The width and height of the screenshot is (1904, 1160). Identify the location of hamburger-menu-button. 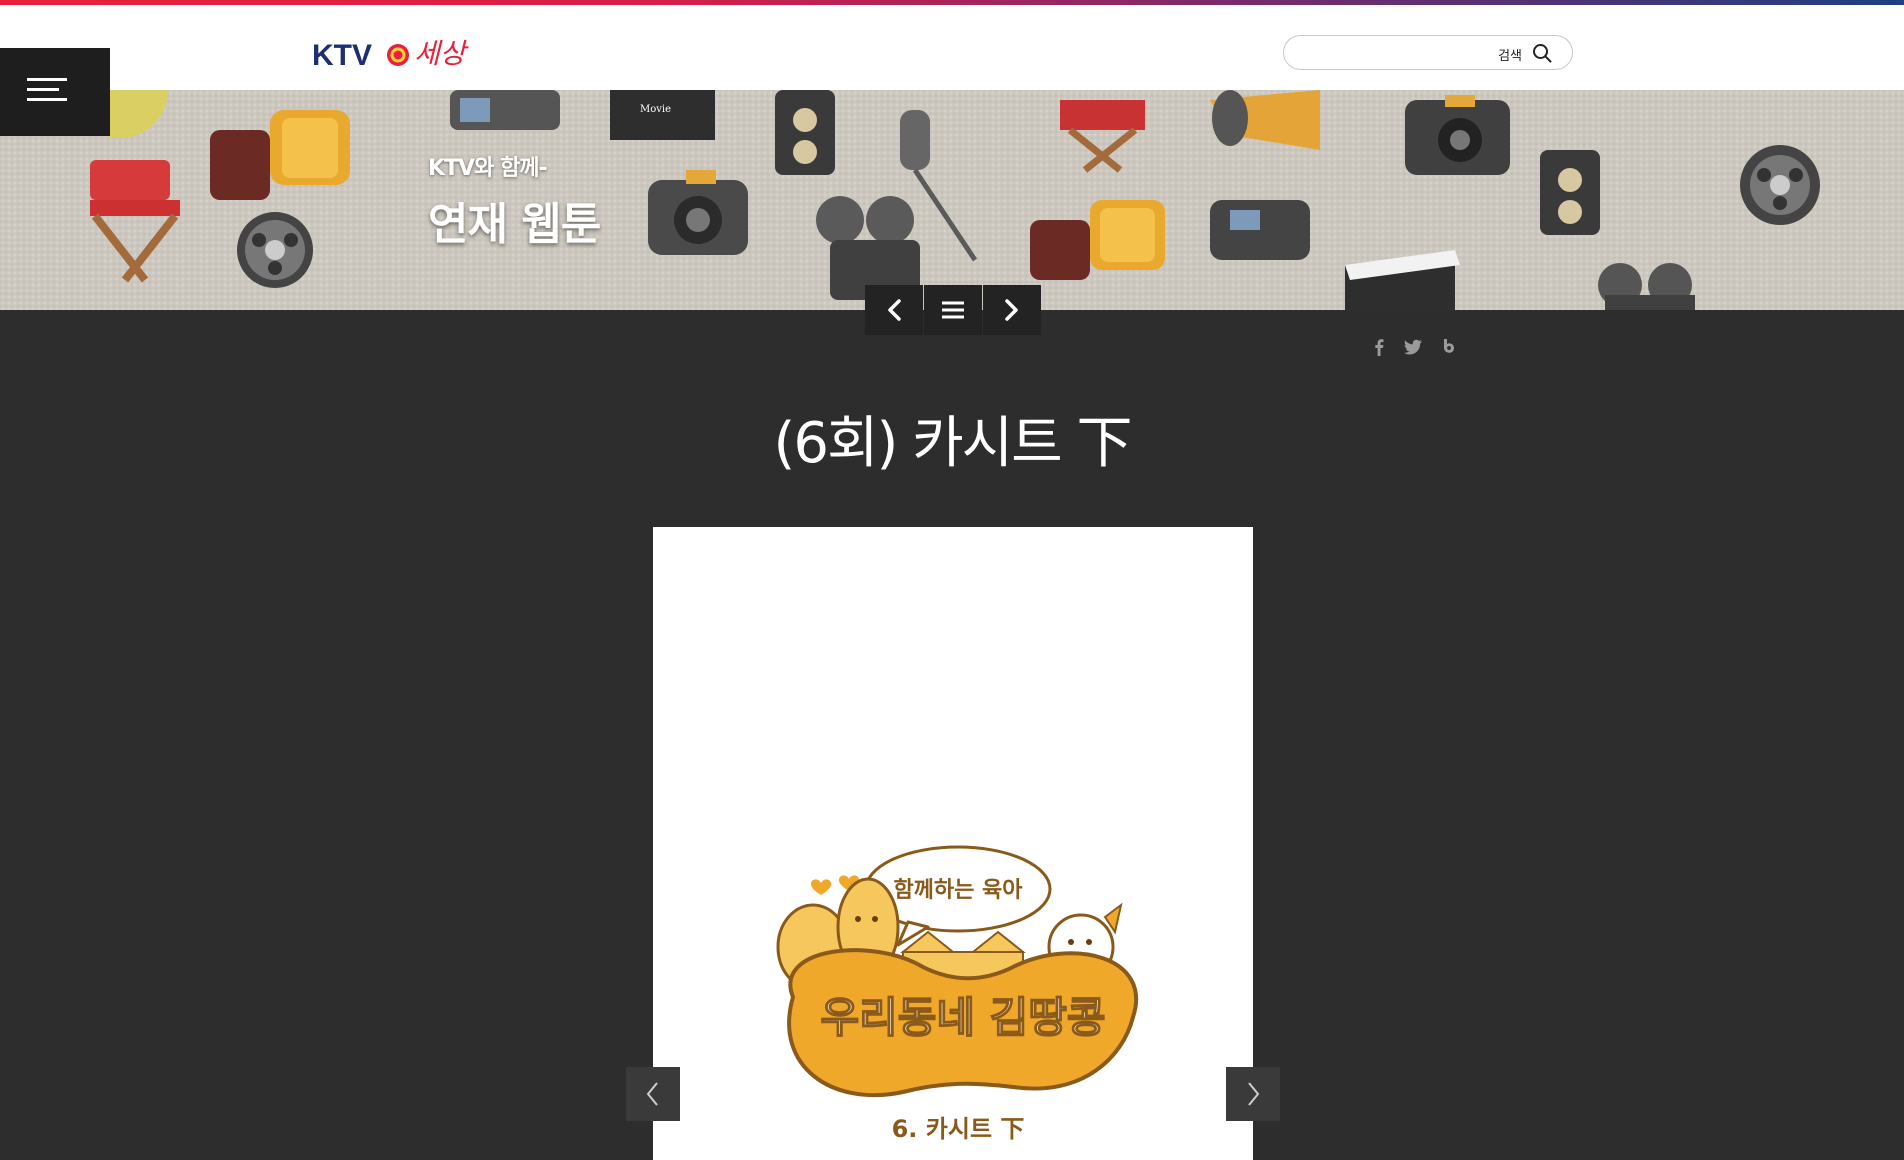
(55, 92).